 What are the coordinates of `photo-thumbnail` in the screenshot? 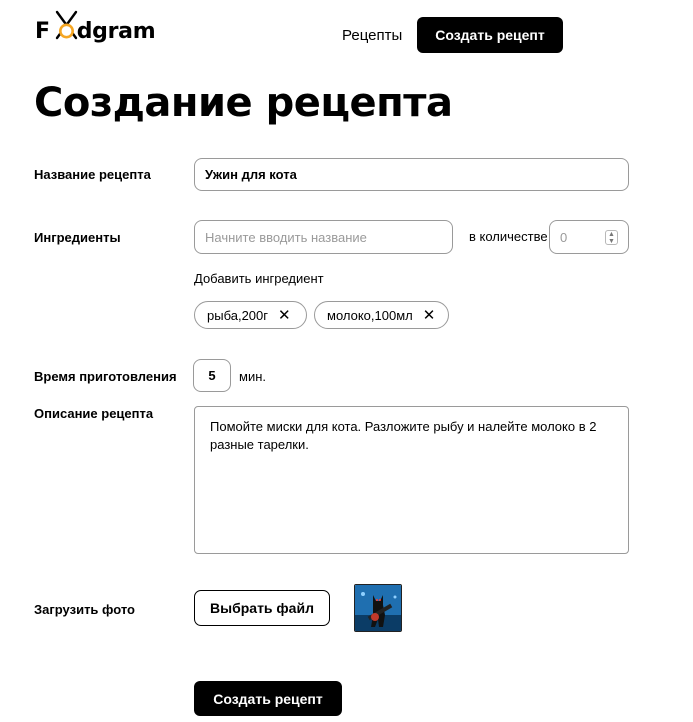 It's located at (378, 608).